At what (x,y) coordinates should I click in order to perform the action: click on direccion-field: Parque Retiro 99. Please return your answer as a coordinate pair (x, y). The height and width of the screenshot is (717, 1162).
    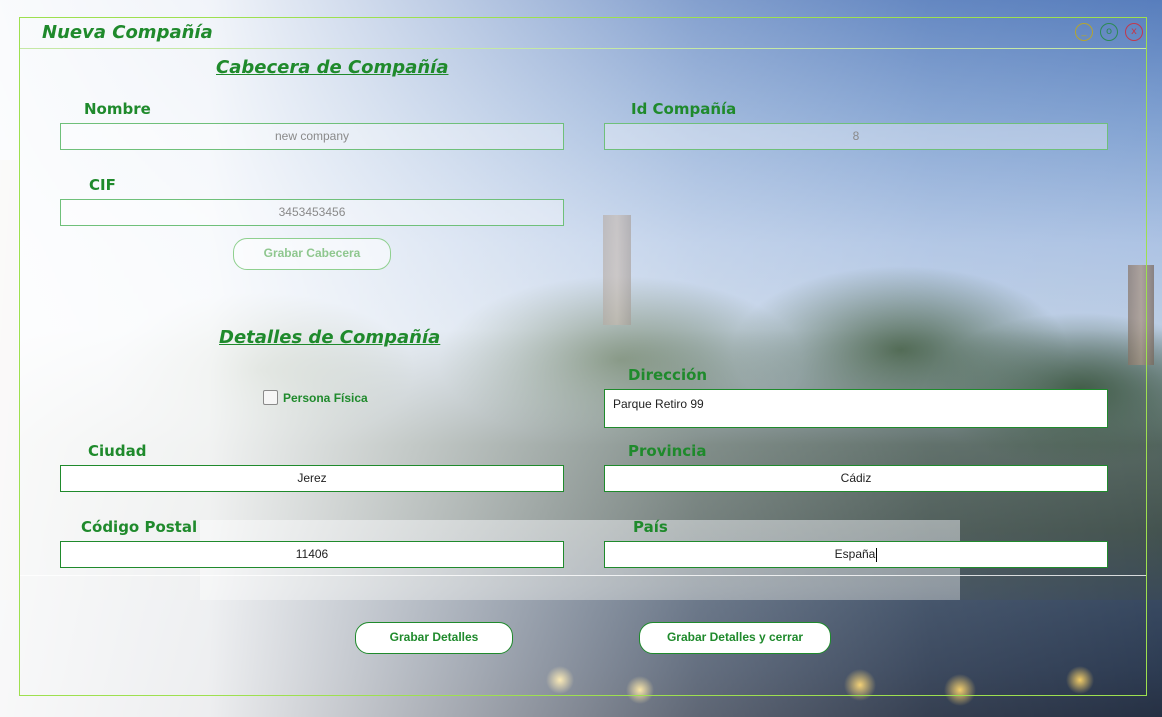
    Looking at the image, I should click on (856, 408).